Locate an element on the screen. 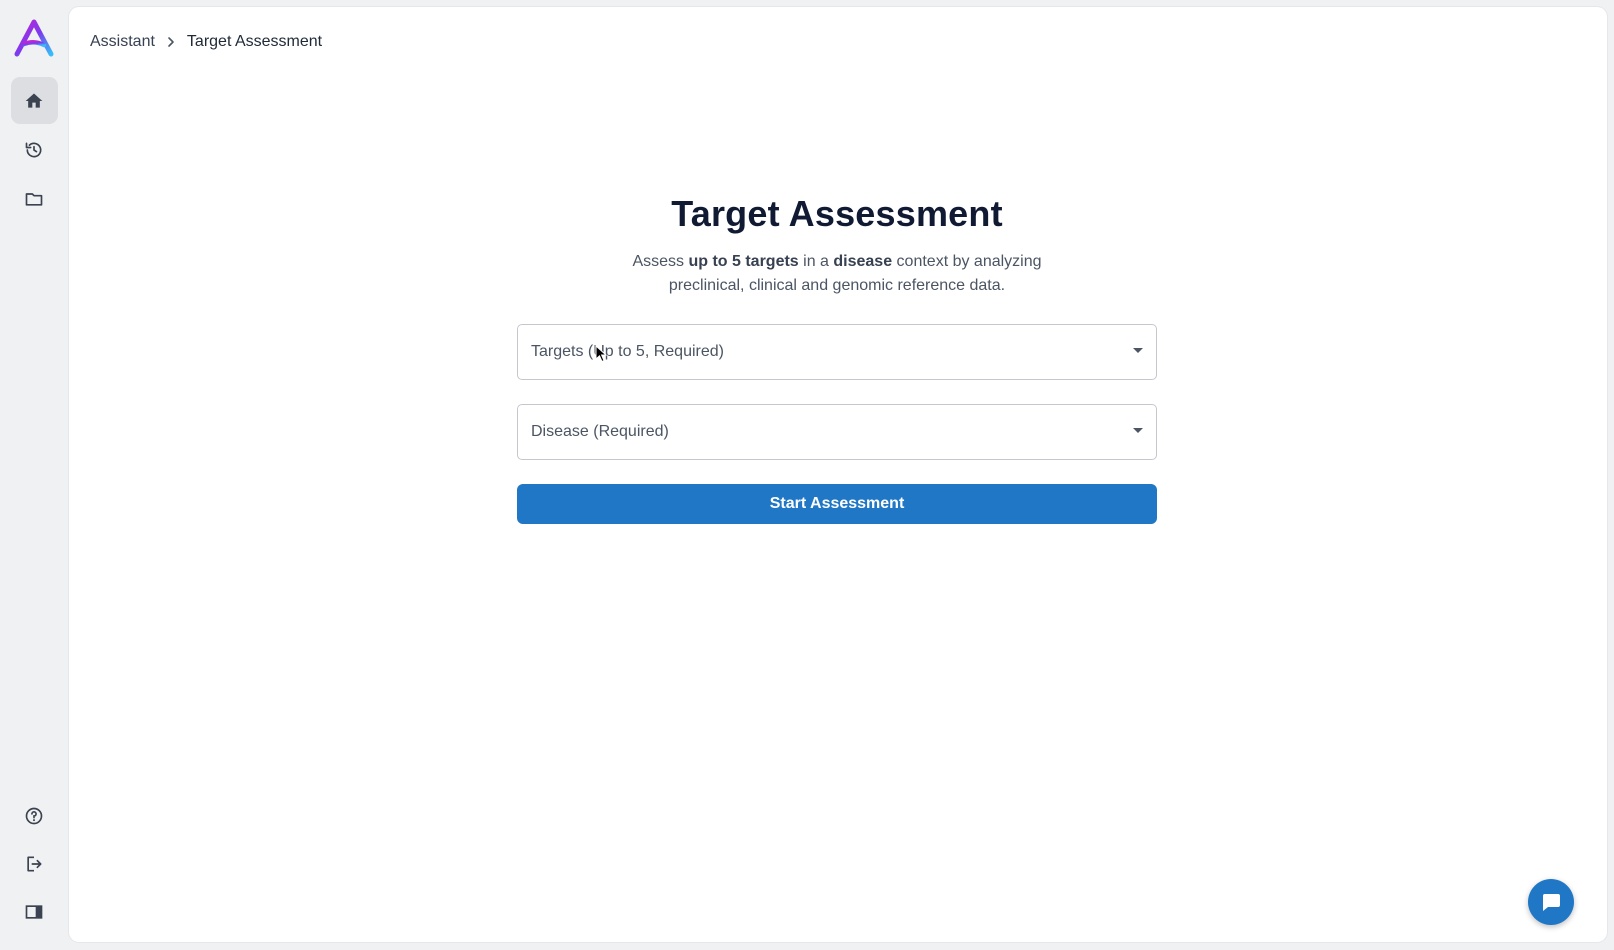 Image resolution: width=1614 pixels, height=950 pixels. chat-icon is located at coordinates (1551, 902).